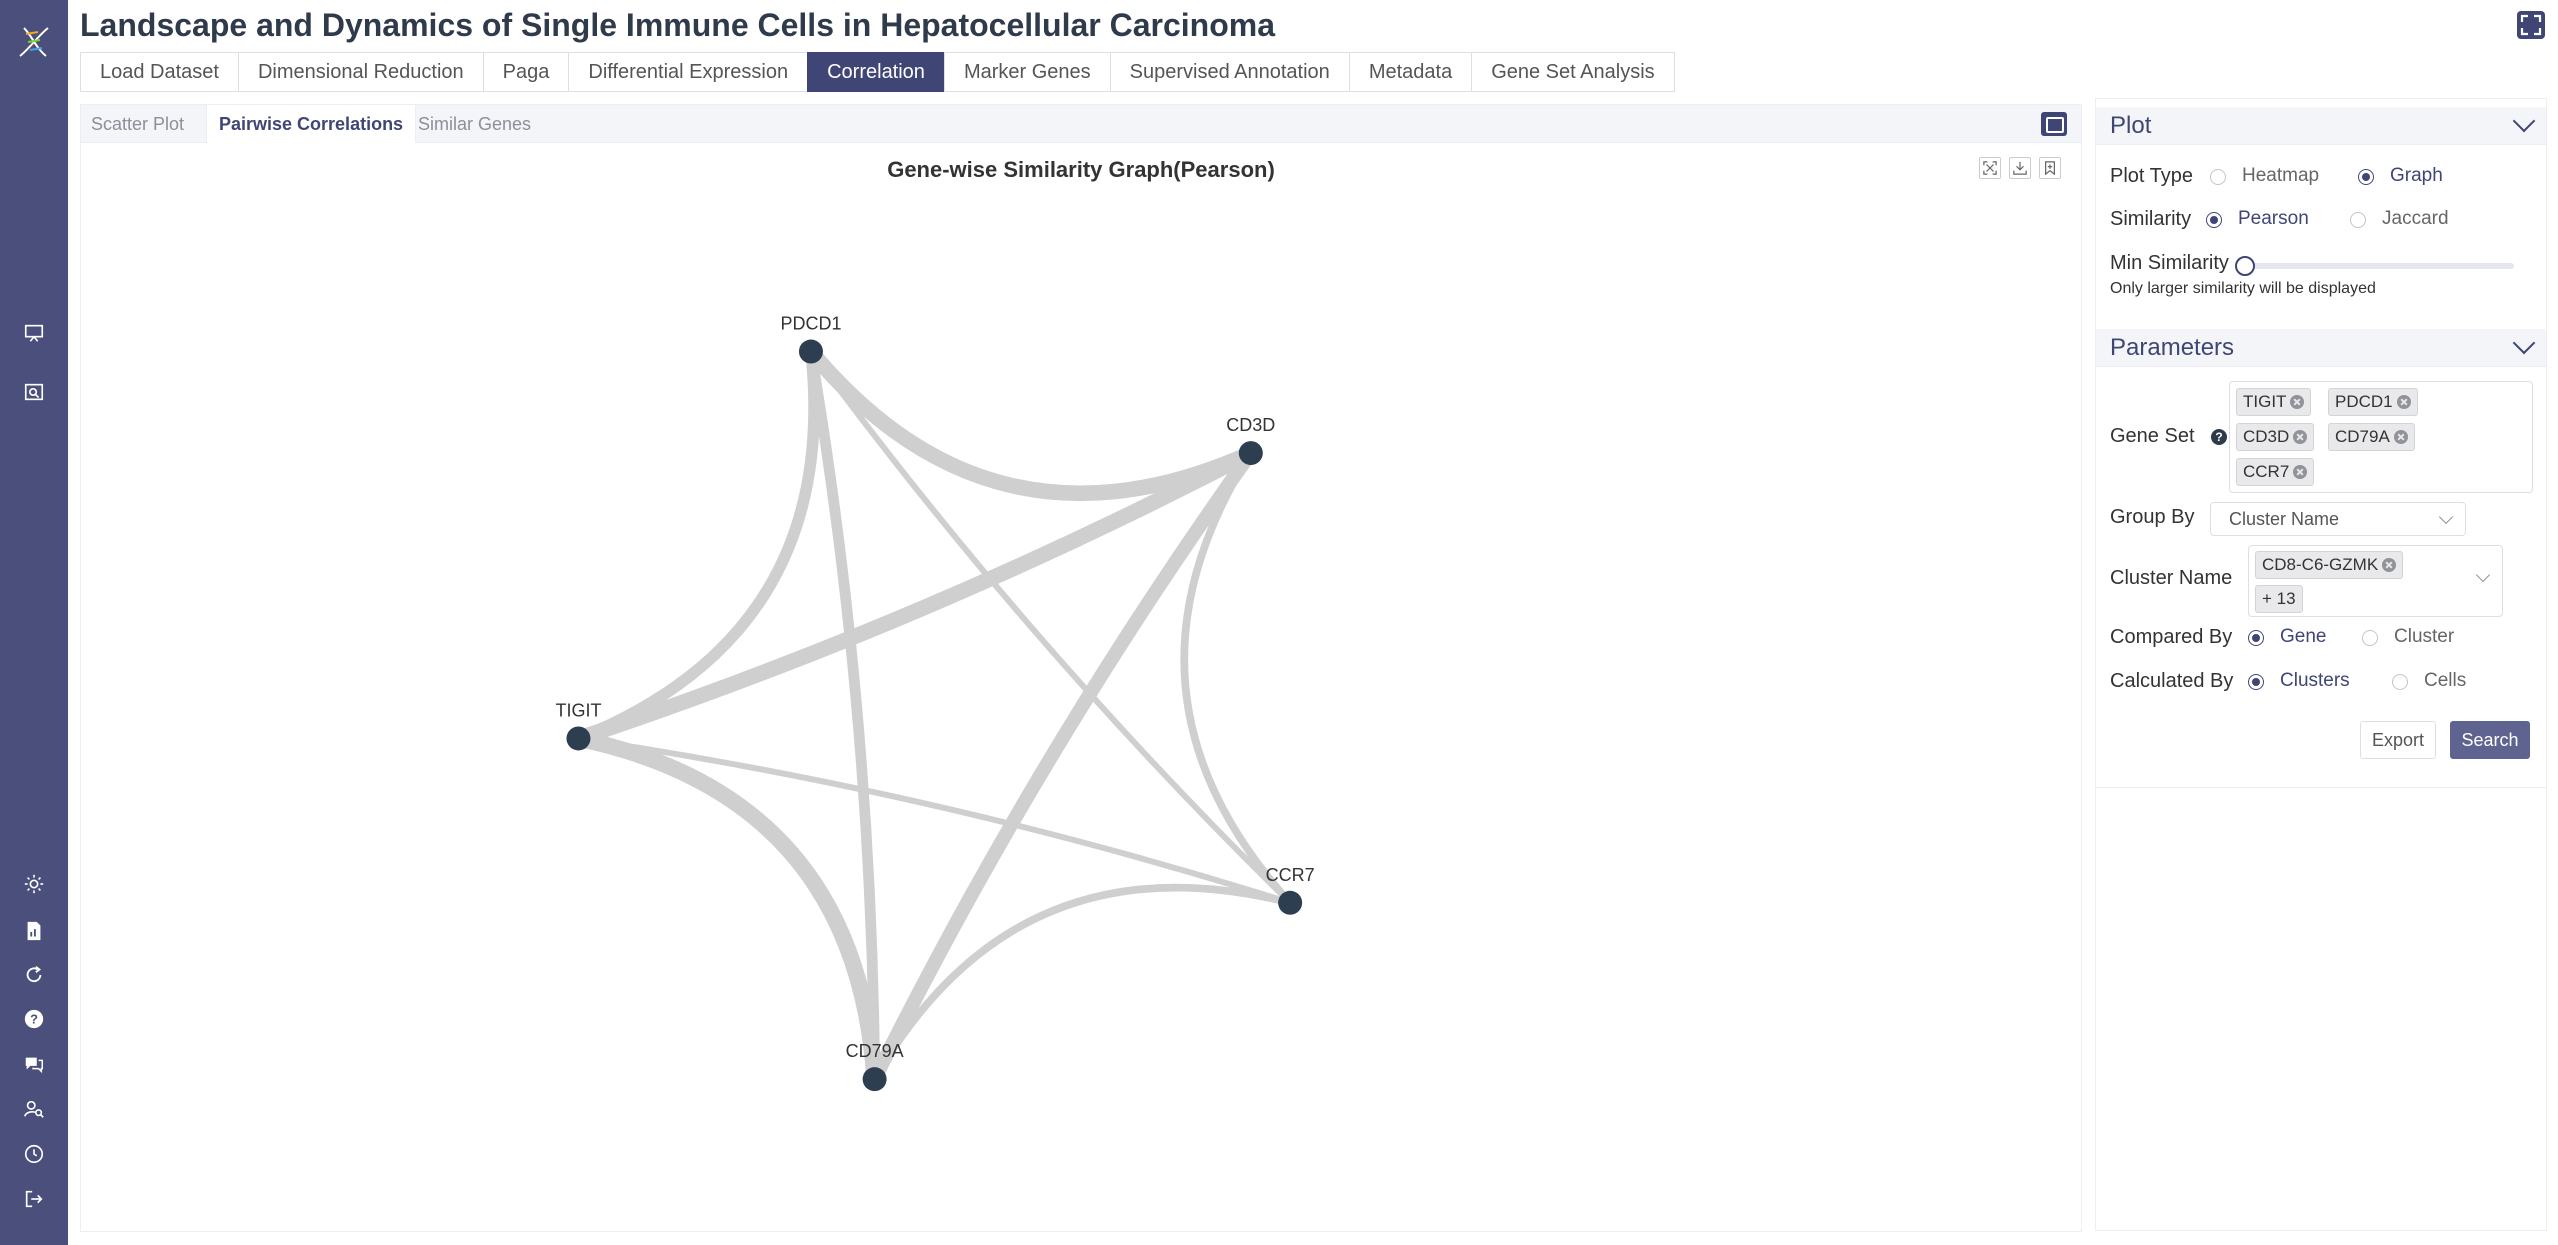 This screenshot has width=2558, height=1245. What do you see at coordinates (2256, 682) in the screenshot?
I see `radio-clusters` at bounding box center [2256, 682].